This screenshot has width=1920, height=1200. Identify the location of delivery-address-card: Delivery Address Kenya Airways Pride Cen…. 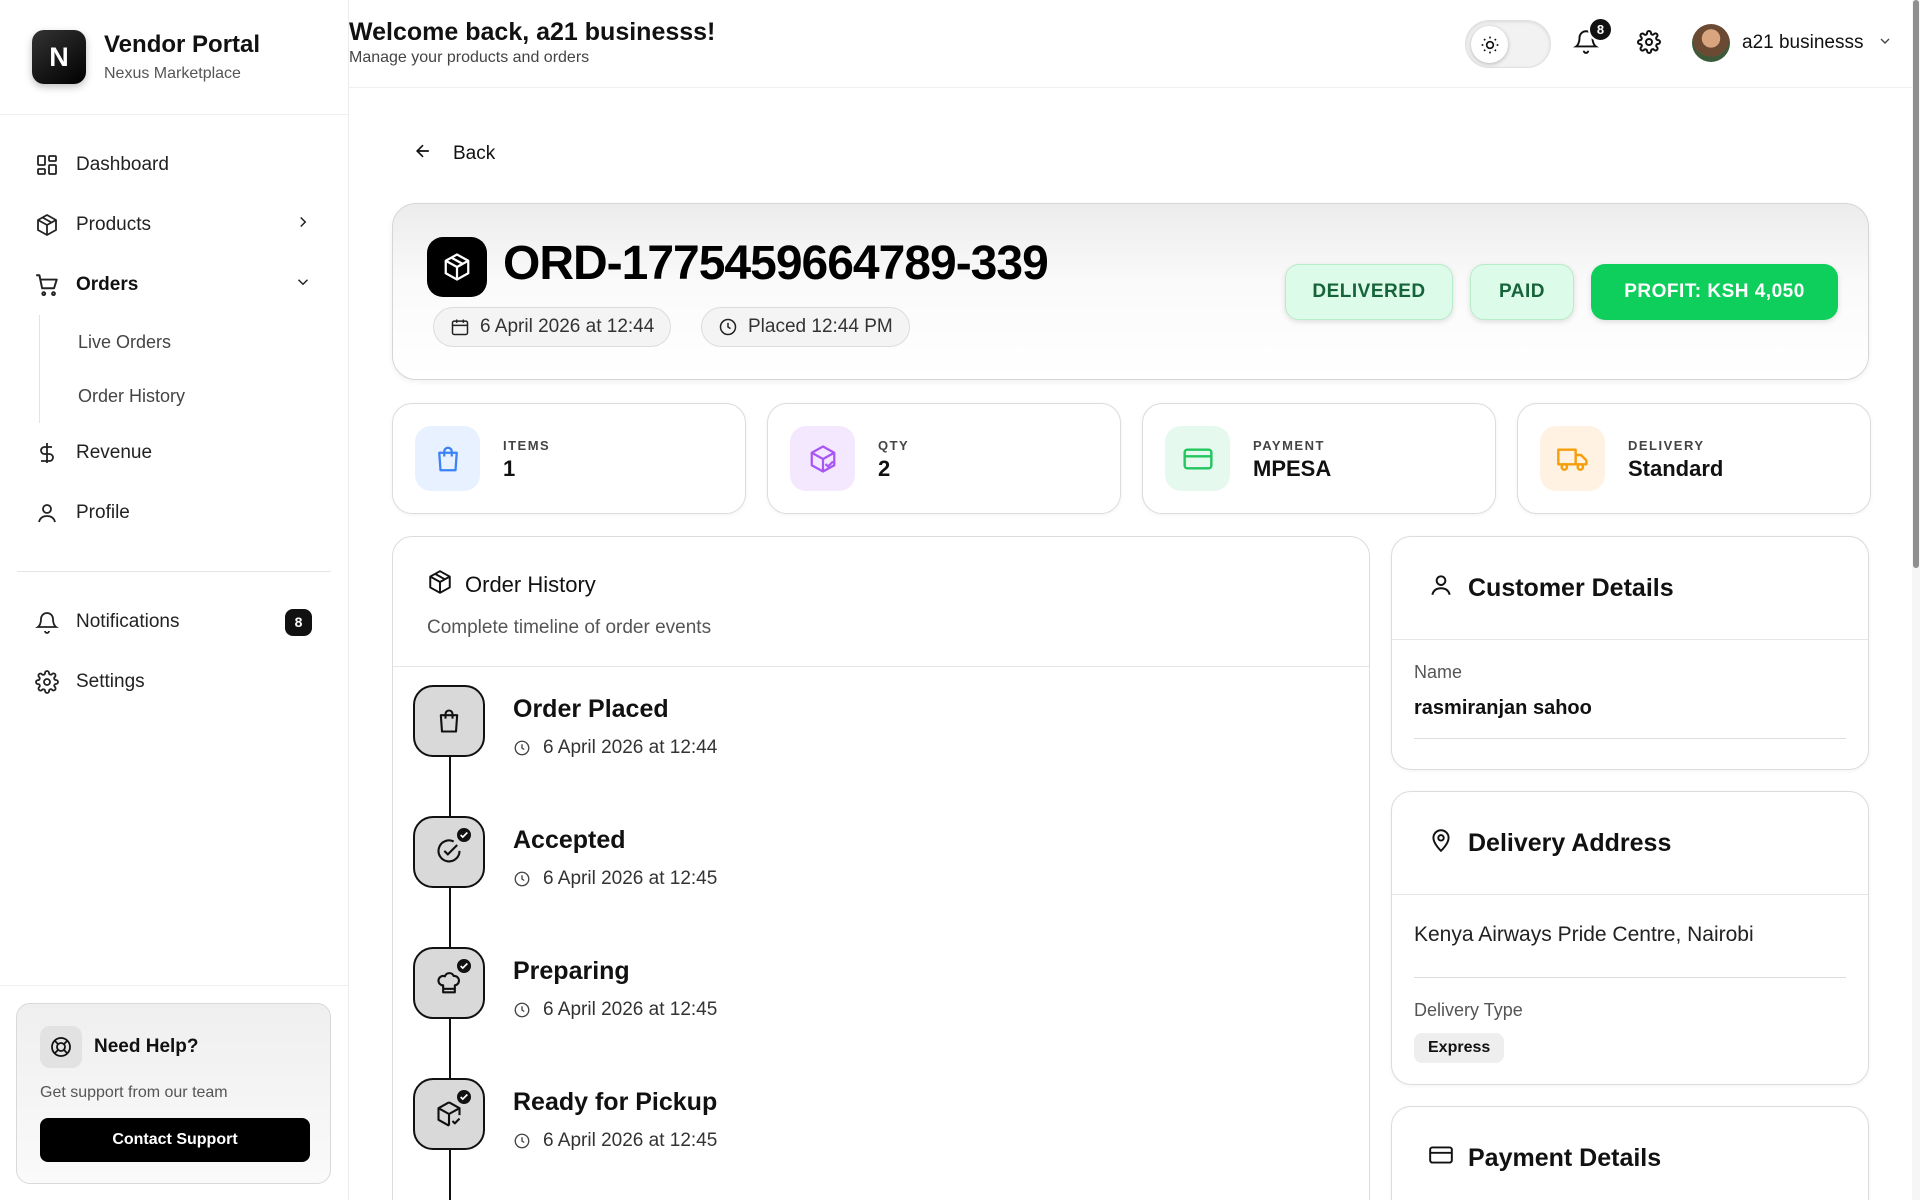
(1630, 938).